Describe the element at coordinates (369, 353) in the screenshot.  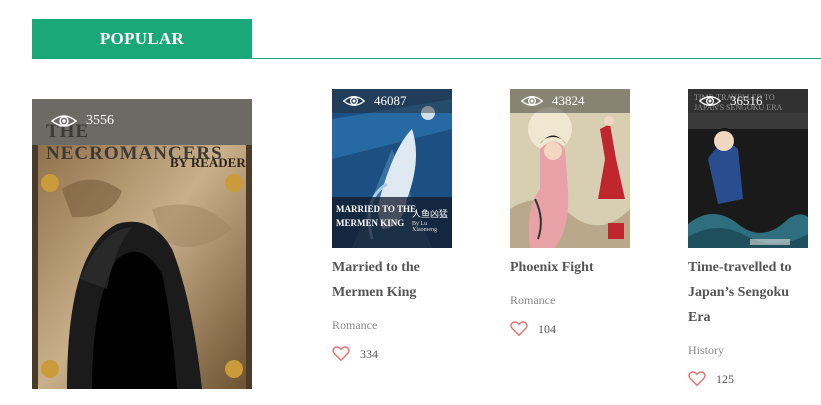
I see `book1-likes-count: 334` at that location.